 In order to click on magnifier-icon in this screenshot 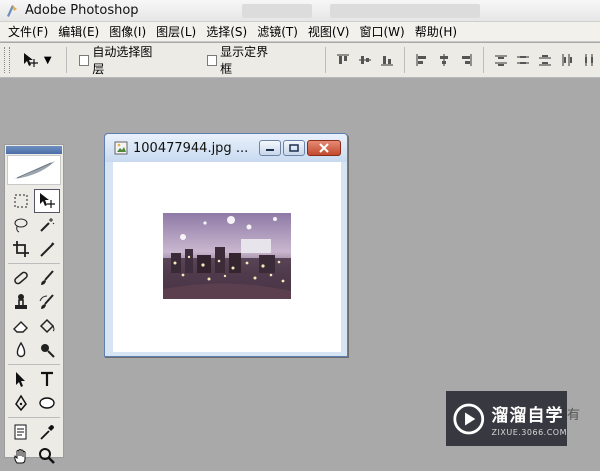, I will do `click(47, 456)`.